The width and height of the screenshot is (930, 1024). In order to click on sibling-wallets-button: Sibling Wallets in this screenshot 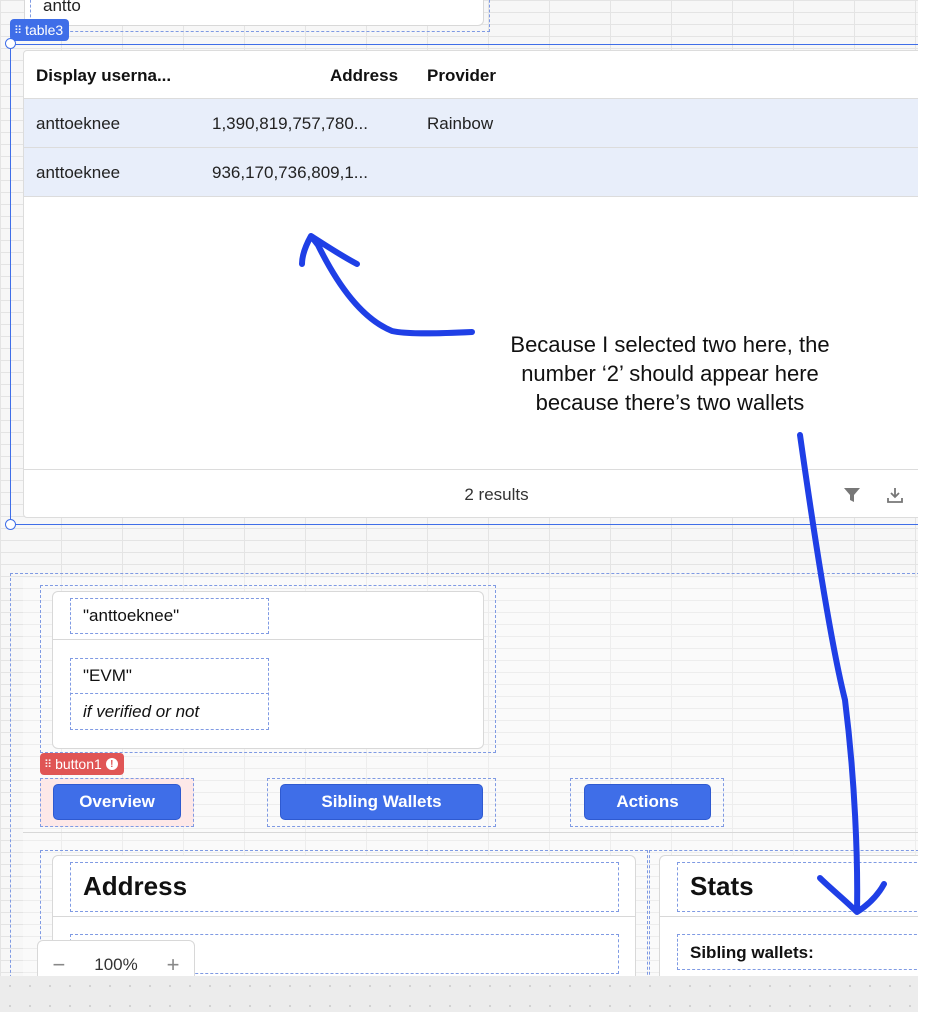, I will do `click(381, 802)`.